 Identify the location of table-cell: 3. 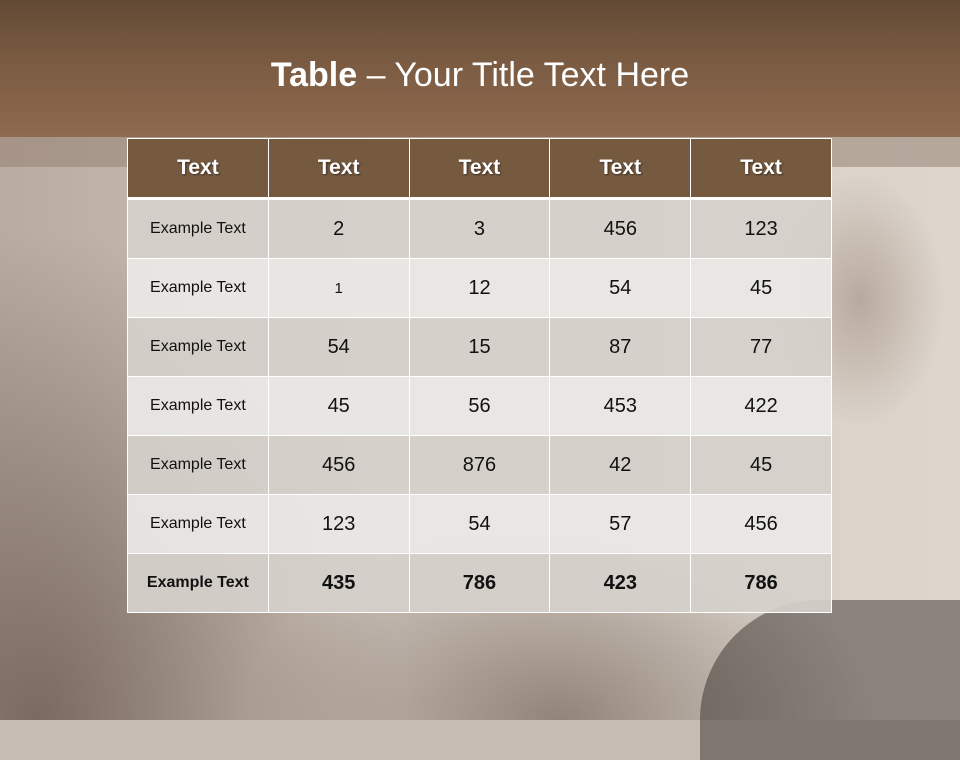
(479, 228).